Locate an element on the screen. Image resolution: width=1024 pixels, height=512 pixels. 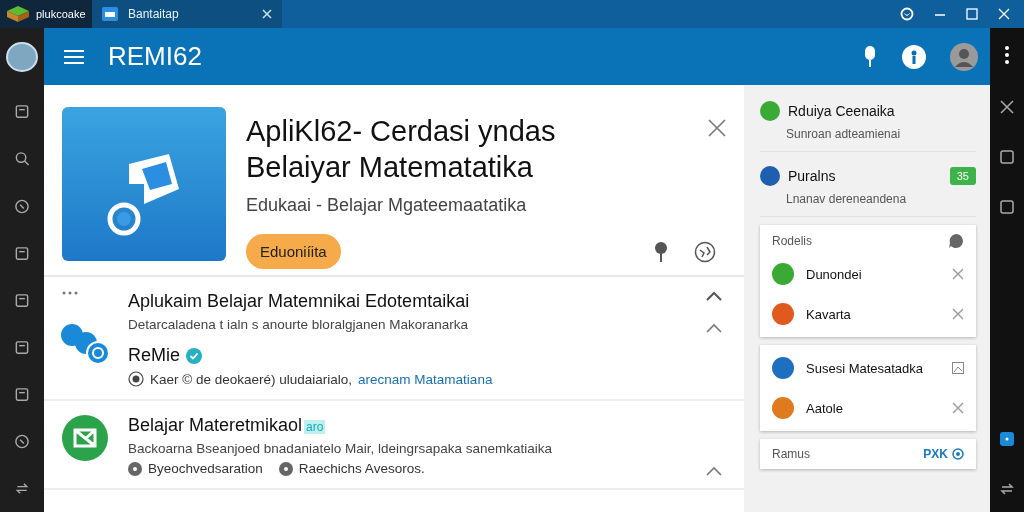
search-icon is located at coordinates (22, 159).